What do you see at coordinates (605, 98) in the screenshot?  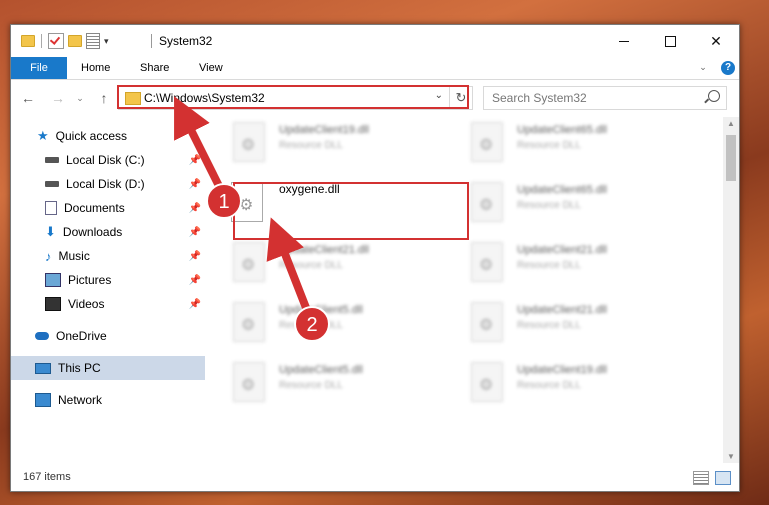 I see `search-box: Search System32` at bounding box center [605, 98].